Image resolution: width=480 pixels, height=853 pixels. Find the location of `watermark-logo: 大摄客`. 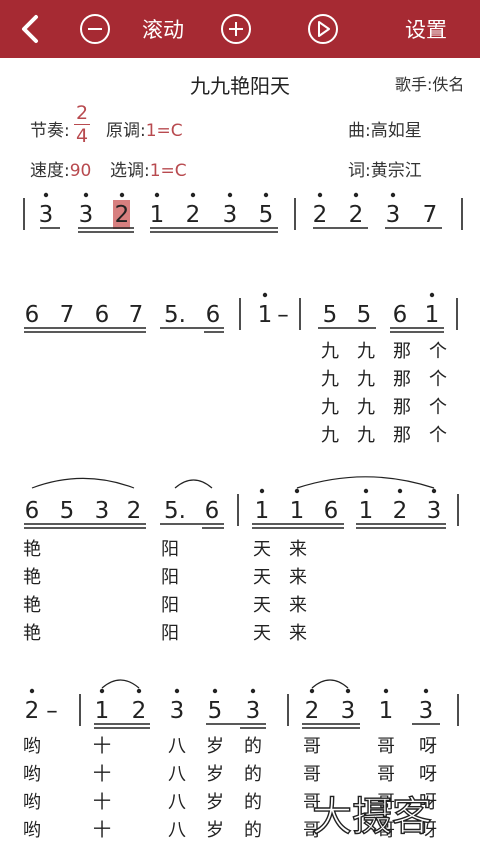

watermark-logo: 大摄客 is located at coordinates (372, 817).